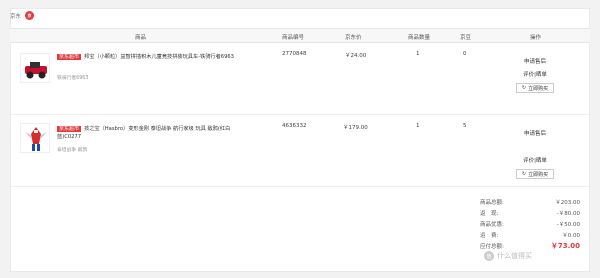 The width and height of the screenshot is (600, 278). Describe the element at coordinates (567, 202) in the screenshot. I see `summary-value: ￥203.00` at that location.